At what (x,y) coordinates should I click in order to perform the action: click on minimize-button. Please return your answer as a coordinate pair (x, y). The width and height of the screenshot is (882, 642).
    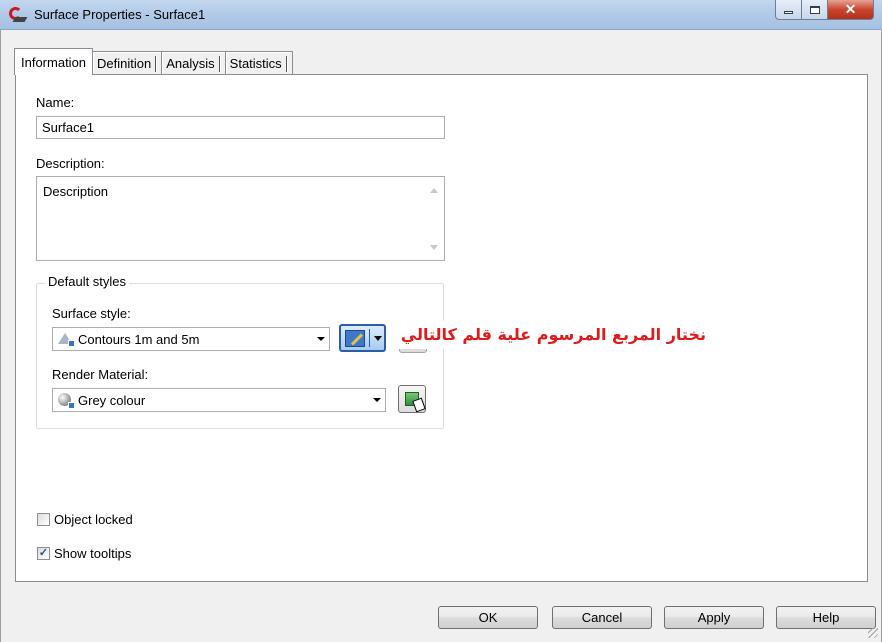
    Looking at the image, I should click on (788, 10).